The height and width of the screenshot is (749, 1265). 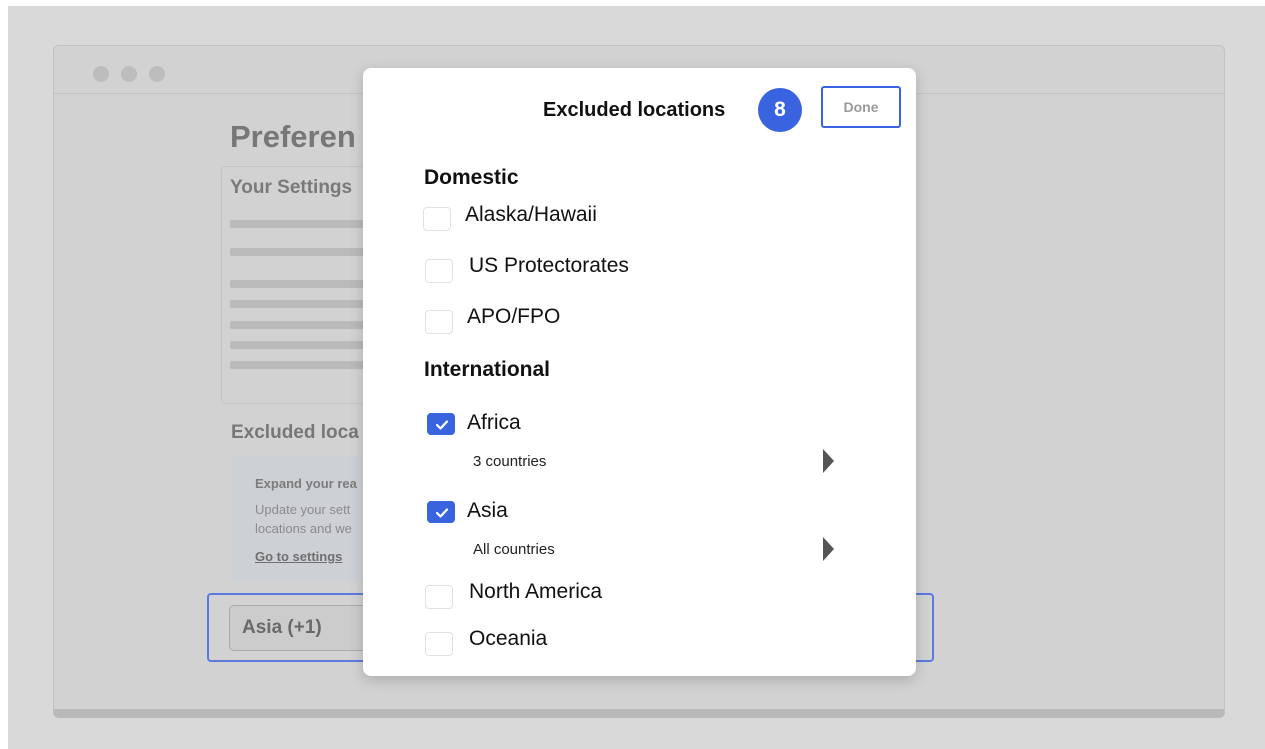 What do you see at coordinates (293, 136) in the screenshot?
I see `page-title: Preferen` at bounding box center [293, 136].